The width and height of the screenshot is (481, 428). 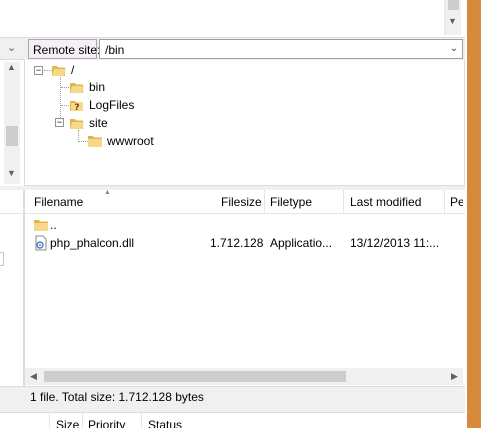 I want to click on file-list-hscrollbar: ◀ ▶, so click(x=244, y=376).